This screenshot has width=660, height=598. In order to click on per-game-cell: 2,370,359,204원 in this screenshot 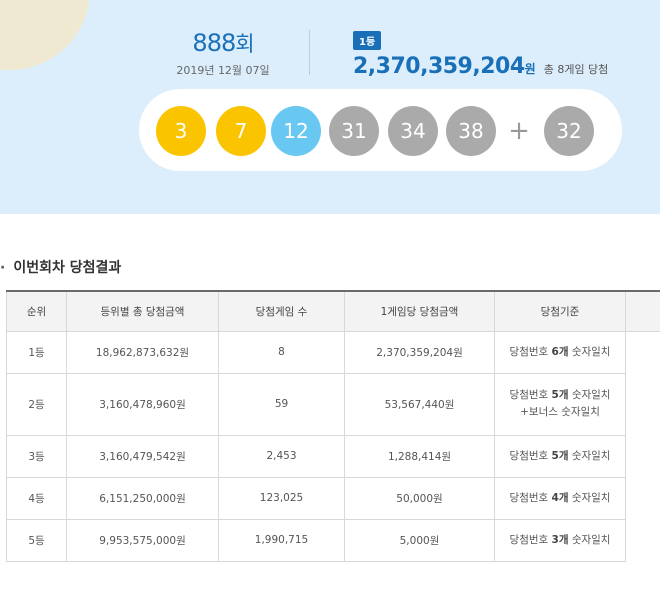, I will do `click(419, 352)`.